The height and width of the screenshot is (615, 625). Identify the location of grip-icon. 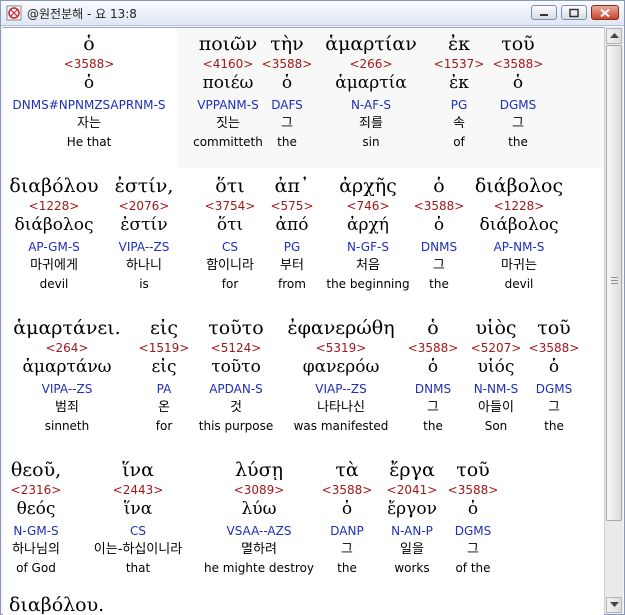
(614, 280).